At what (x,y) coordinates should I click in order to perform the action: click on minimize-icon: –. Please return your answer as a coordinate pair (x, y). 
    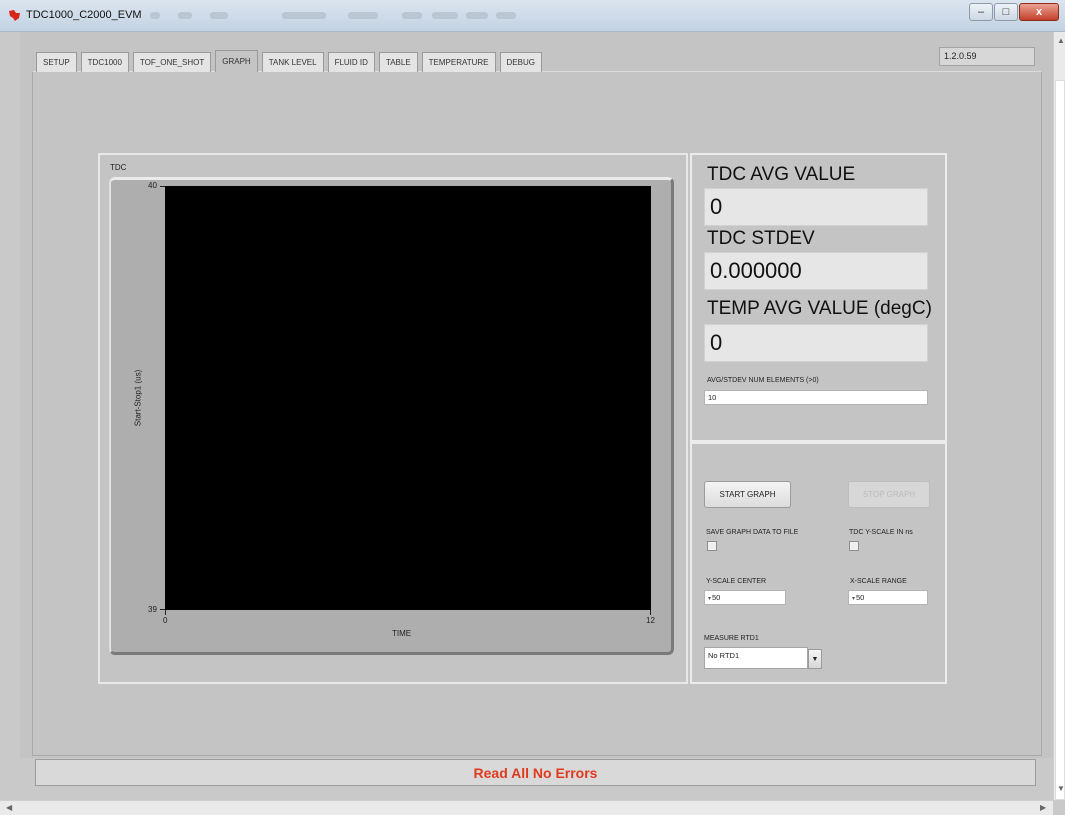
    Looking at the image, I should click on (981, 11).